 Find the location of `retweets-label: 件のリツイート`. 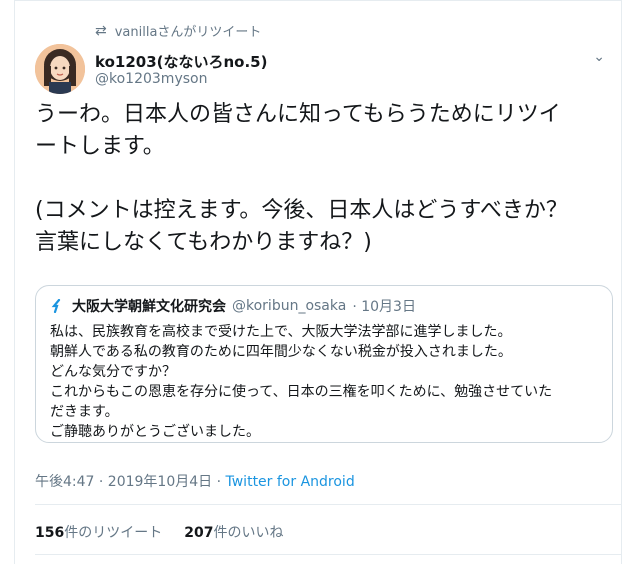

retweets-label: 件のリツイート is located at coordinates (113, 533).